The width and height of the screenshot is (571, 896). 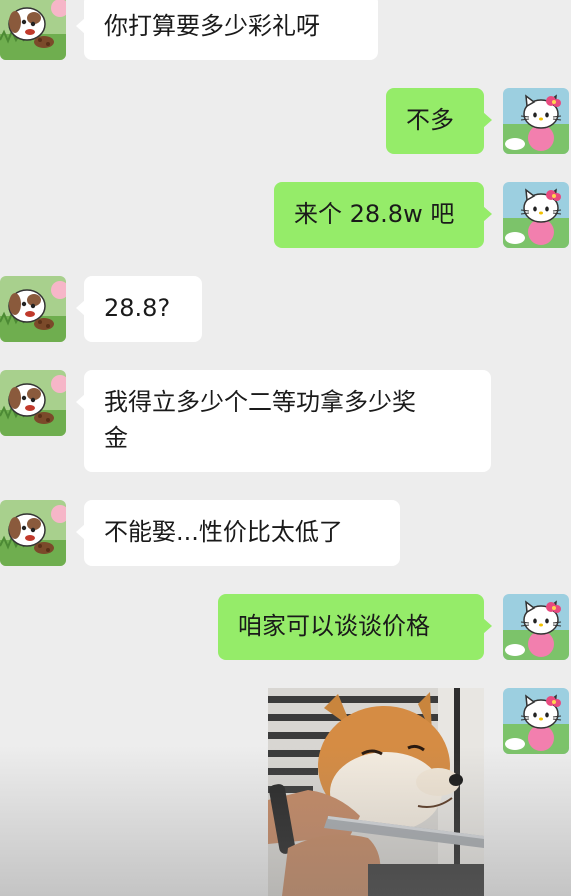 I want to click on message-bubble-received: 28.8?, so click(x=139, y=309).